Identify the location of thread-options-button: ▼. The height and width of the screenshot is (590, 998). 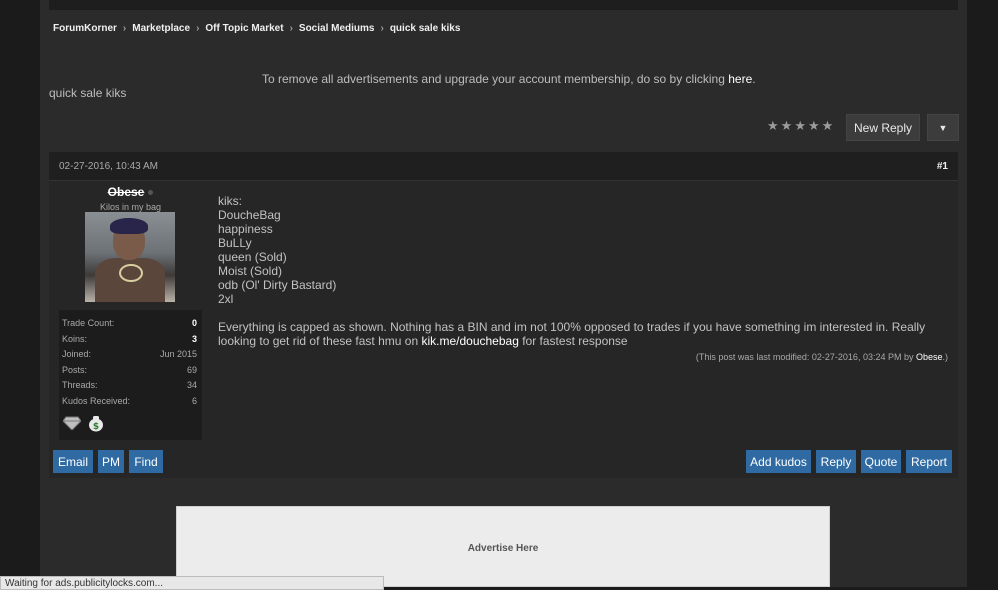
(943, 127).